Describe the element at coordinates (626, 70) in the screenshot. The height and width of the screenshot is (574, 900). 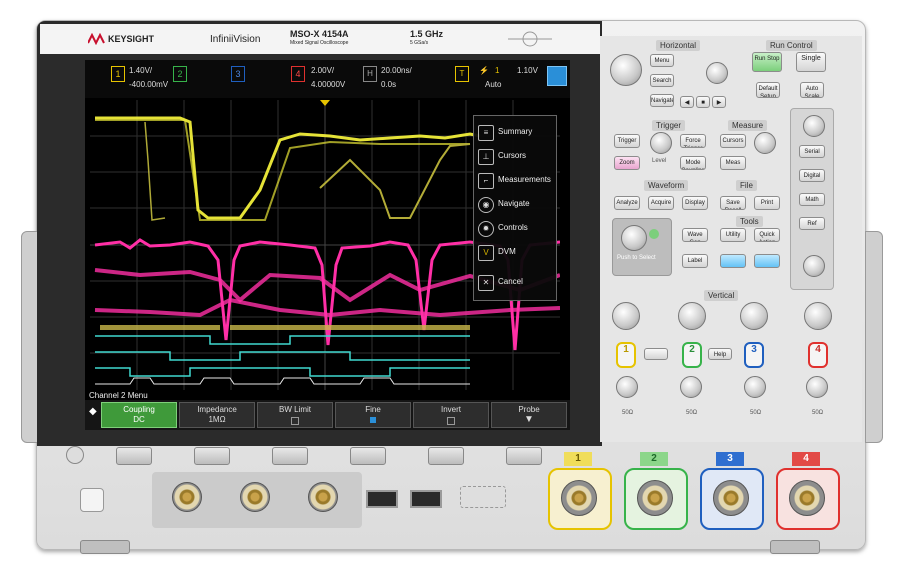
I see `horizontal-scale-knob` at that location.